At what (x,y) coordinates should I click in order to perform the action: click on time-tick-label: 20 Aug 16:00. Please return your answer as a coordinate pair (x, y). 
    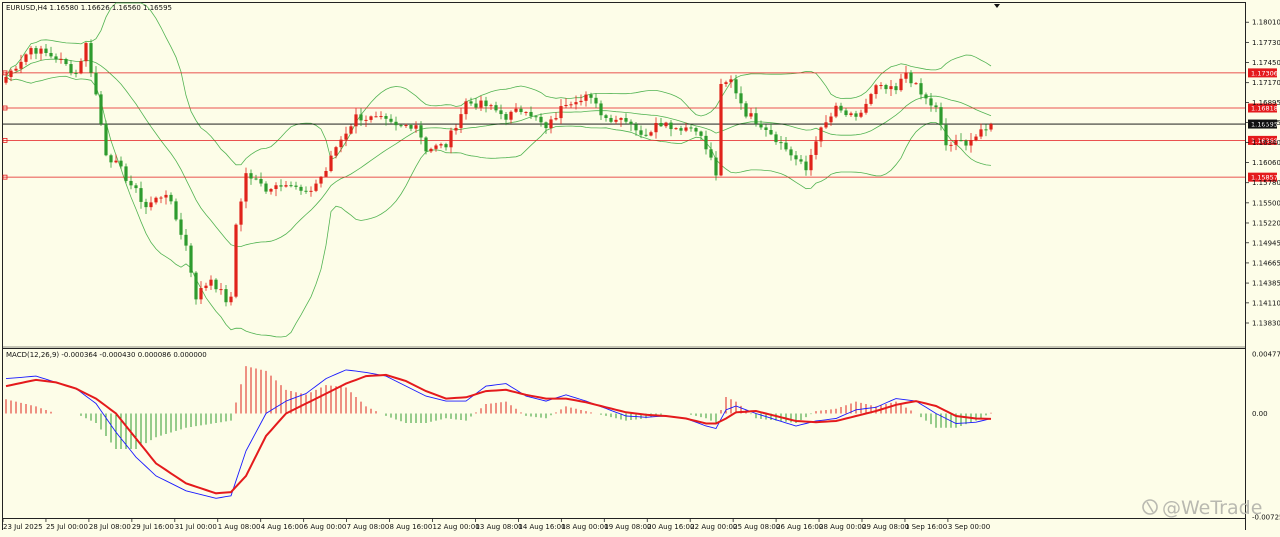
    Looking at the image, I should click on (670, 527).